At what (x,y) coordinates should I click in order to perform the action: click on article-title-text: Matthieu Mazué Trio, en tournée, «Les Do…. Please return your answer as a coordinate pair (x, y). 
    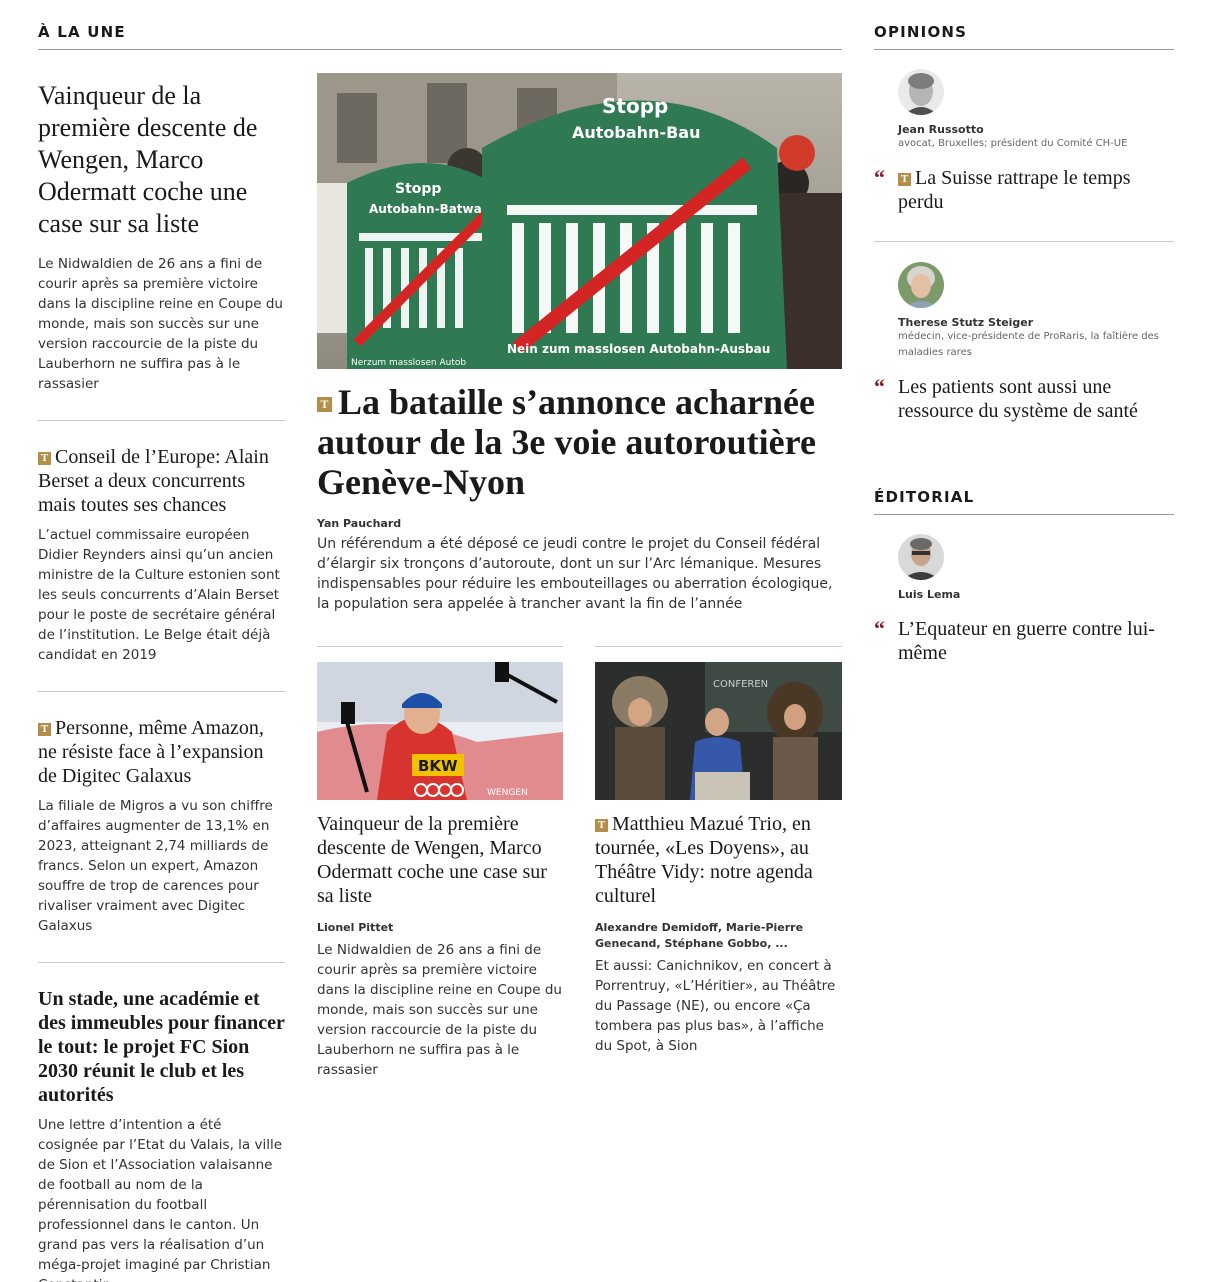
    Looking at the image, I should click on (704, 860).